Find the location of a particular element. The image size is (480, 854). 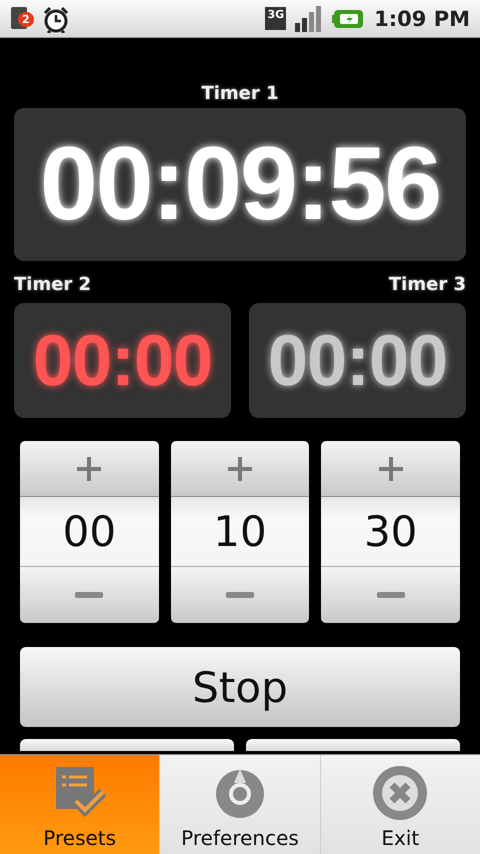

status-time: 1:09 PM is located at coordinates (422, 18).